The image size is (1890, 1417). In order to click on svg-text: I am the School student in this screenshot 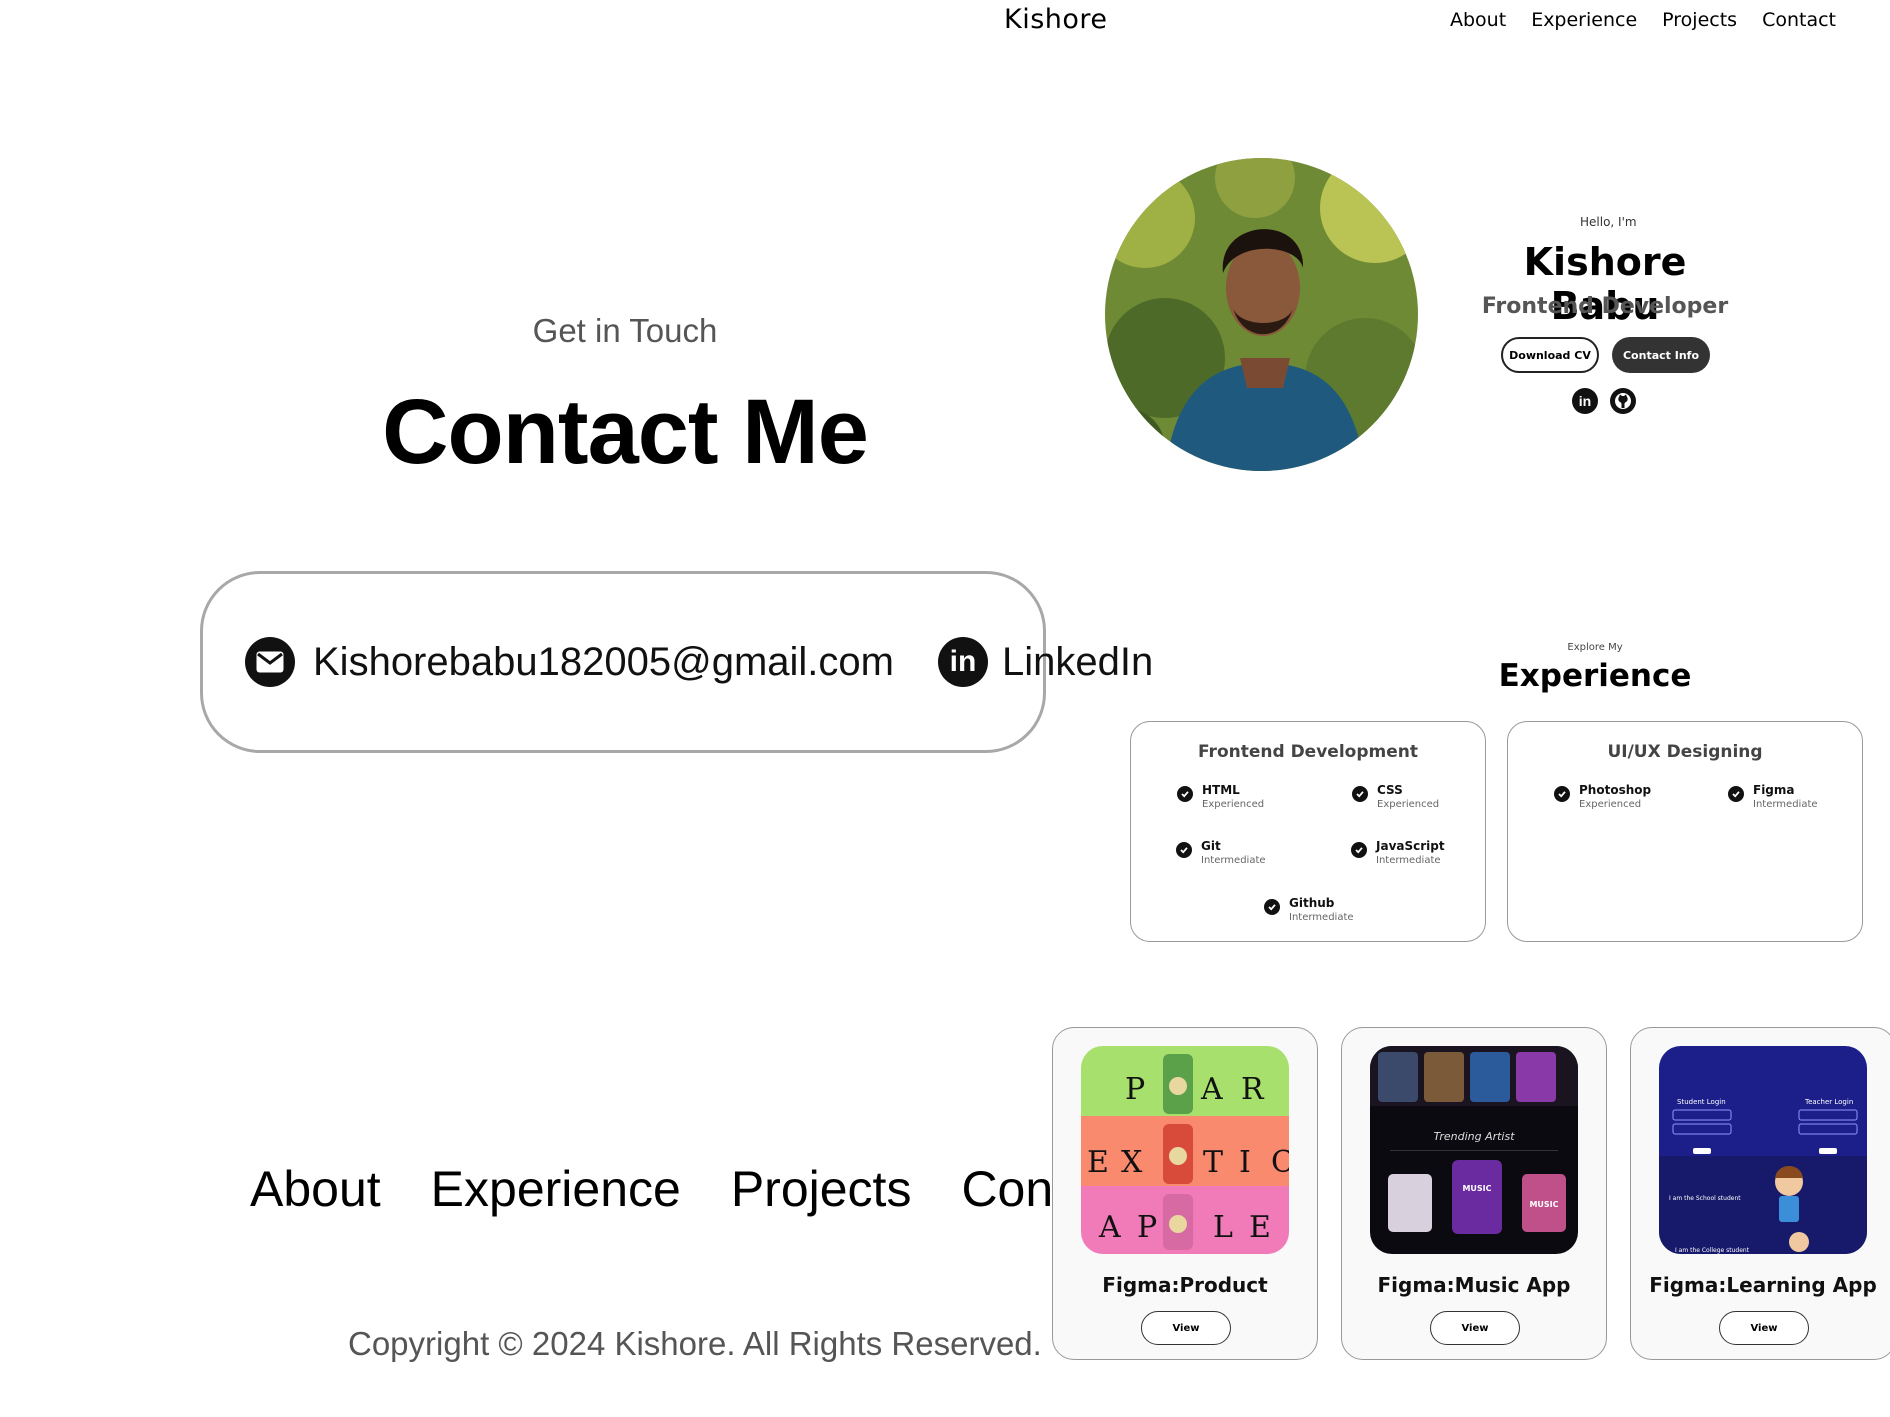, I will do `click(1705, 1198)`.